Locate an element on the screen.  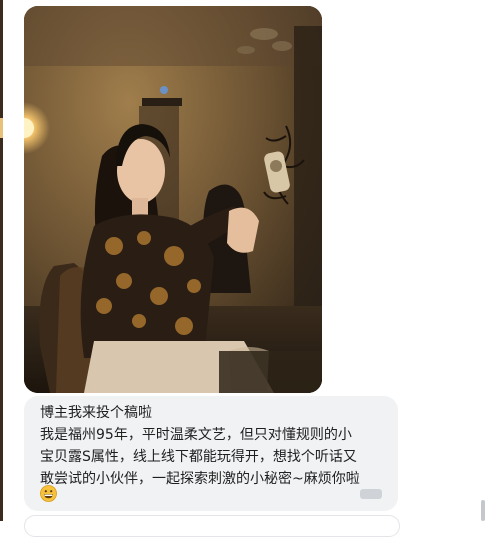
message-line-2: 我是福州95年，平时温柔文艺，但只对懂规则的小 is located at coordinates (196, 435).